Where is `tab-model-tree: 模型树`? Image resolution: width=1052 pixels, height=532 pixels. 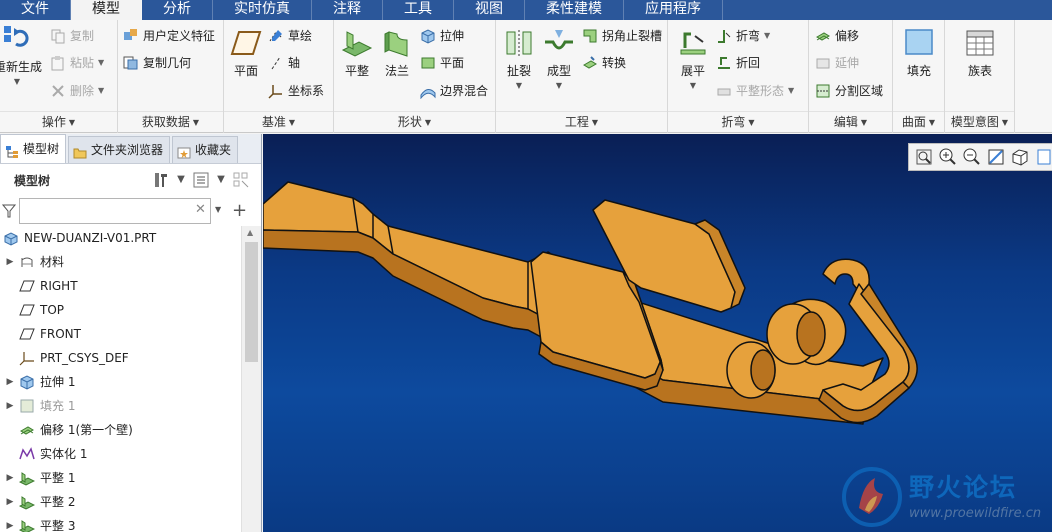
tab-model-tree: 模型树 is located at coordinates (33, 148).